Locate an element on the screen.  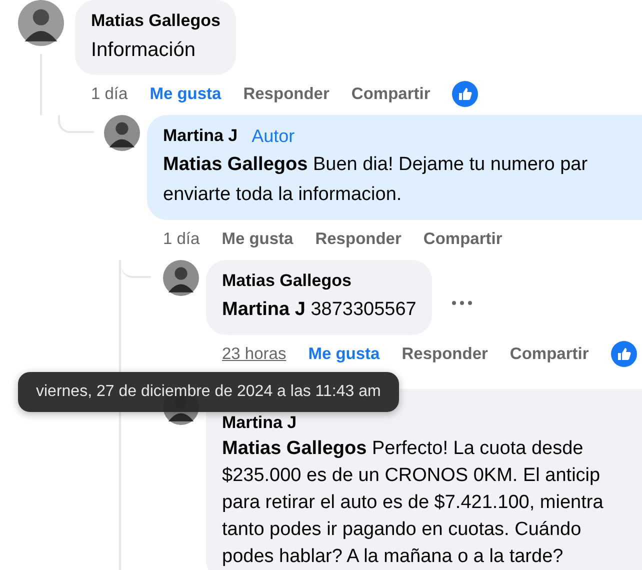
thread-connector is located at coordinates (76, 124).